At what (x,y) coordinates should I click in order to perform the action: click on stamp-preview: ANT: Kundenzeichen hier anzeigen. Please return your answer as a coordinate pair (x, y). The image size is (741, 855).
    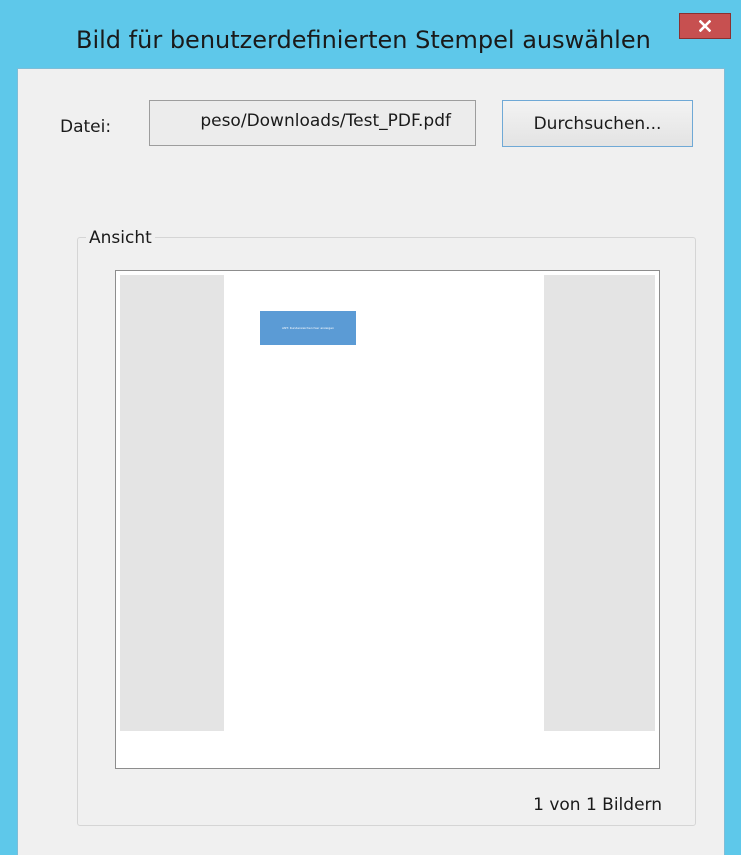
    Looking at the image, I should click on (308, 328).